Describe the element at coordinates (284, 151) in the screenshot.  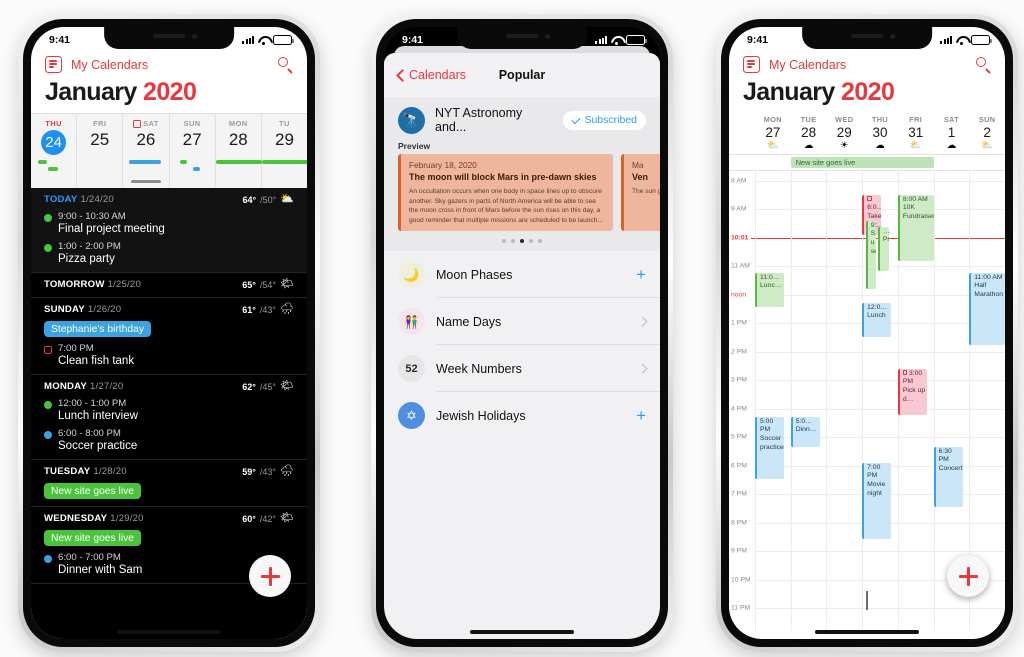
I see `week-strip-day: TU 29` at that location.